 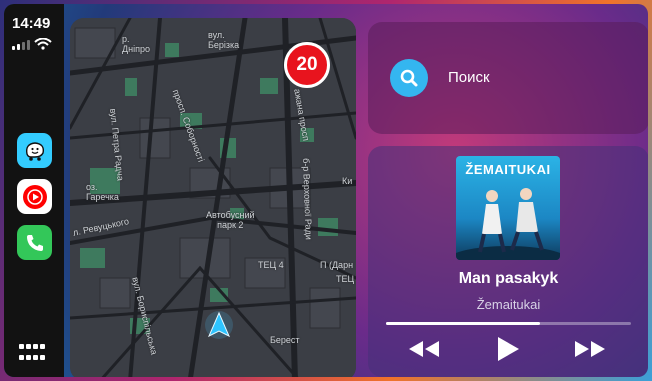 I want to click on status-time: 14:49, so click(x=31, y=23).